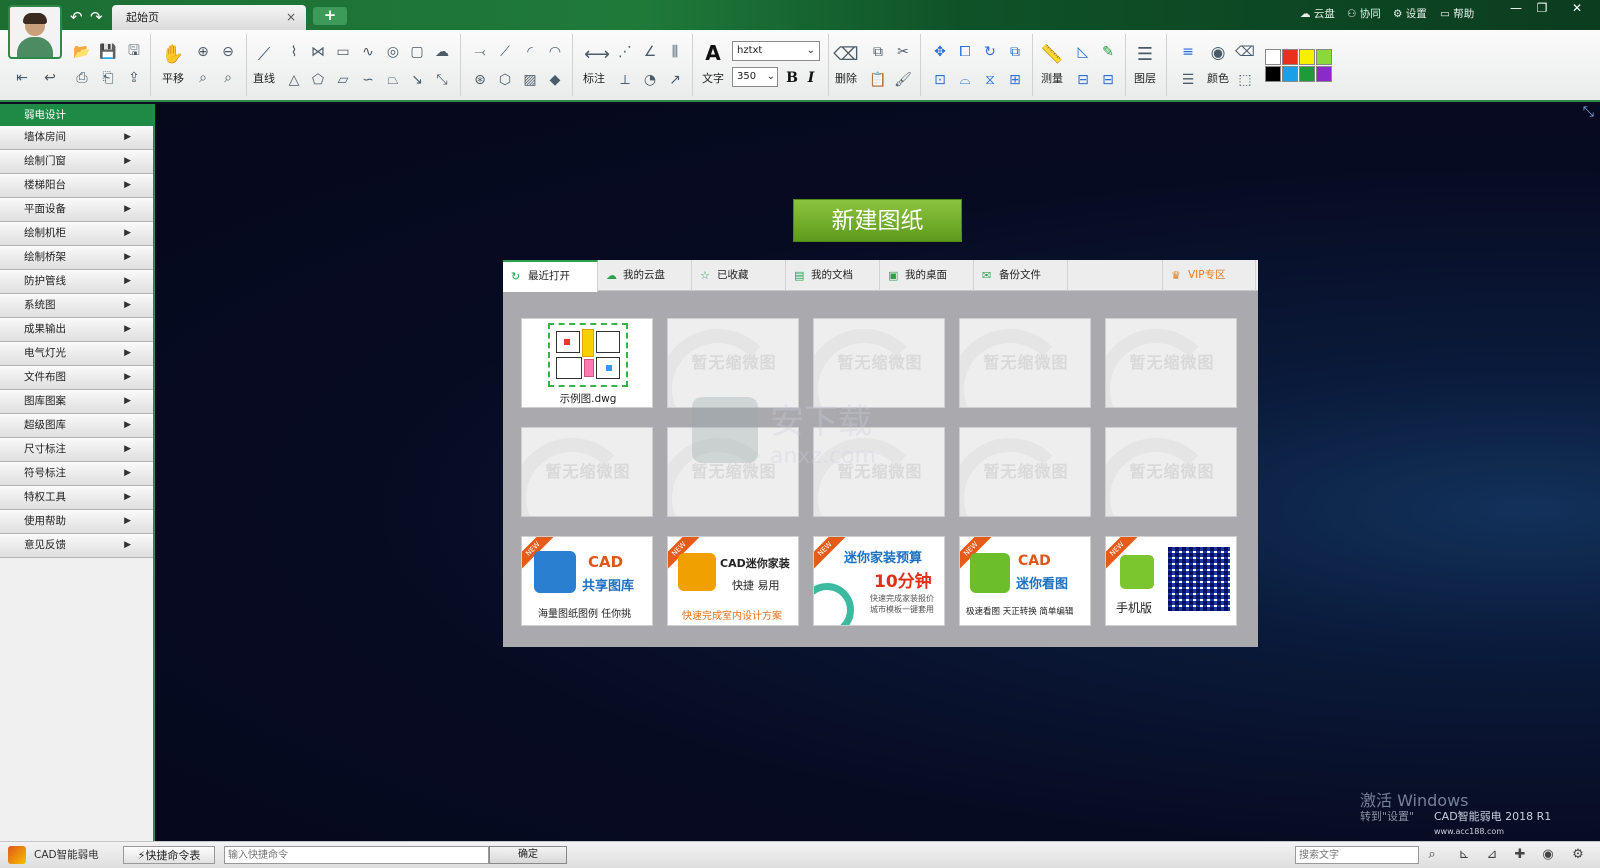 This screenshot has height=868, width=1600. Describe the element at coordinates (76, 306) in the screenshot. I see `sidebar-item: 系统图 ▶` at that location.